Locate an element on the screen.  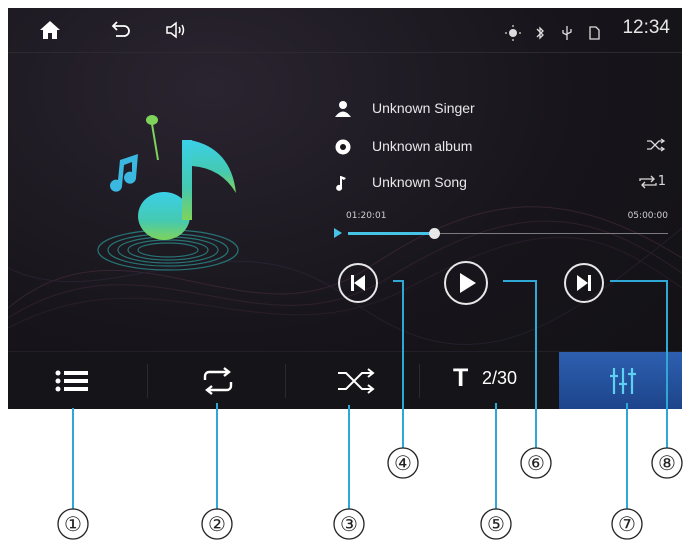
back-icon is located at coordinates (120, 30).